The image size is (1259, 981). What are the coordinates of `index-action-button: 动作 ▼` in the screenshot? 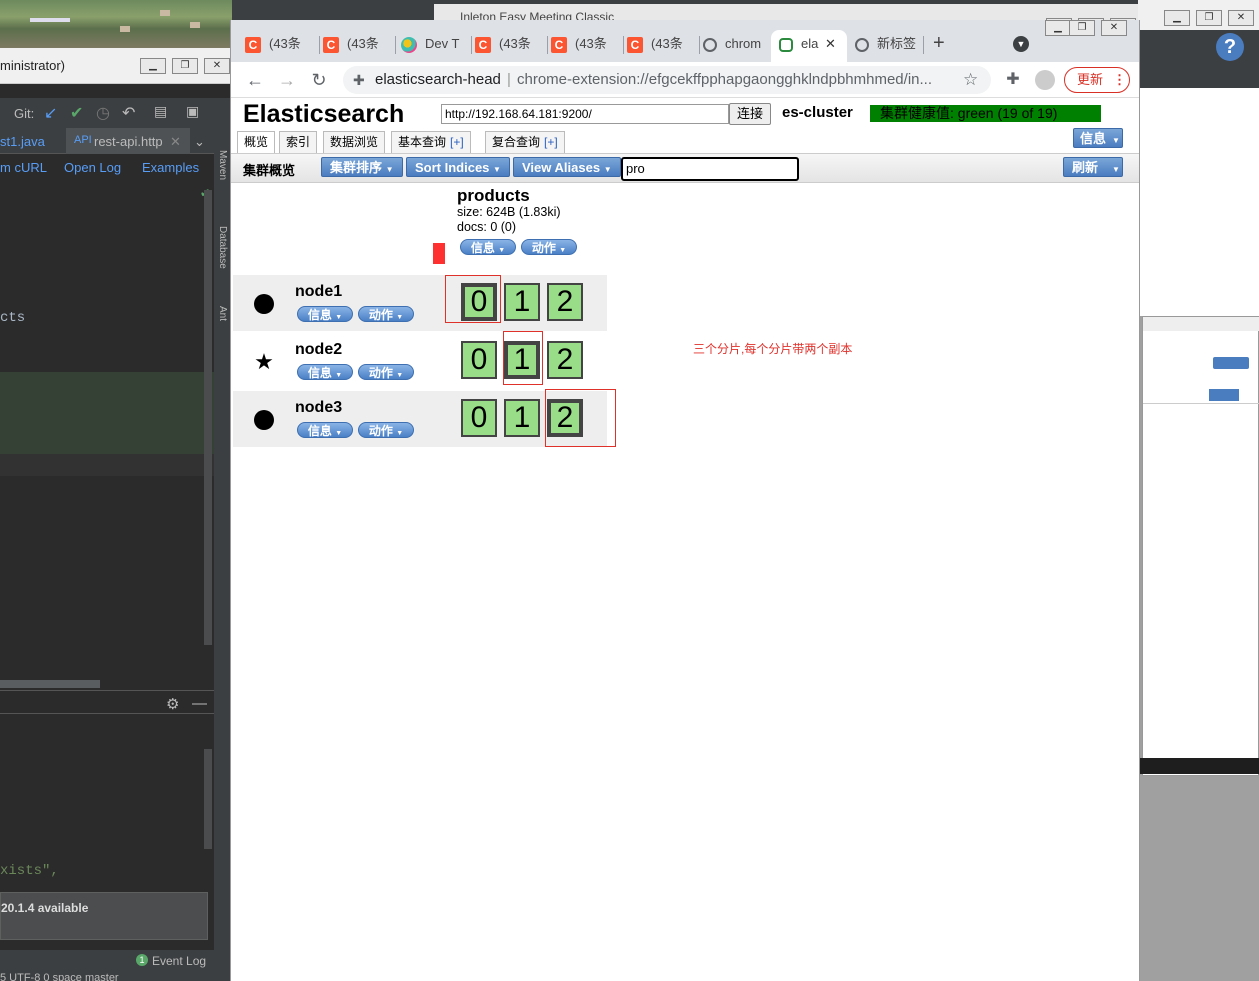 It's located at (549, 247).